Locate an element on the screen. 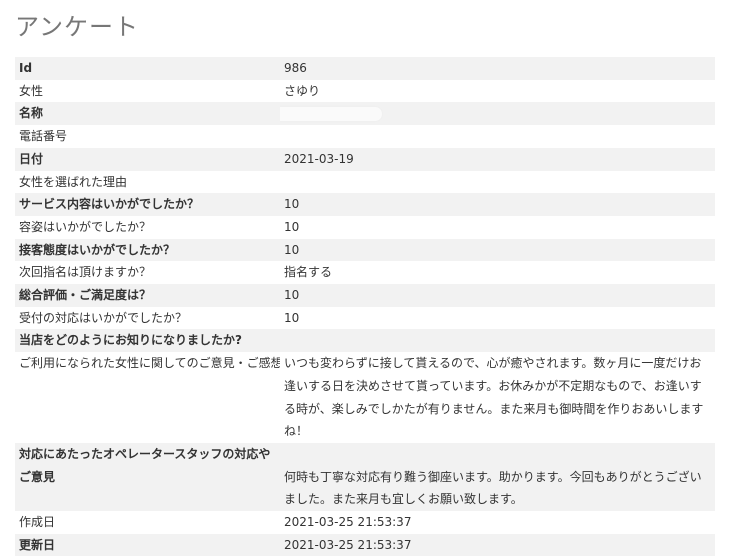  row-label: 更新日 is located at coordinates (147, 544).